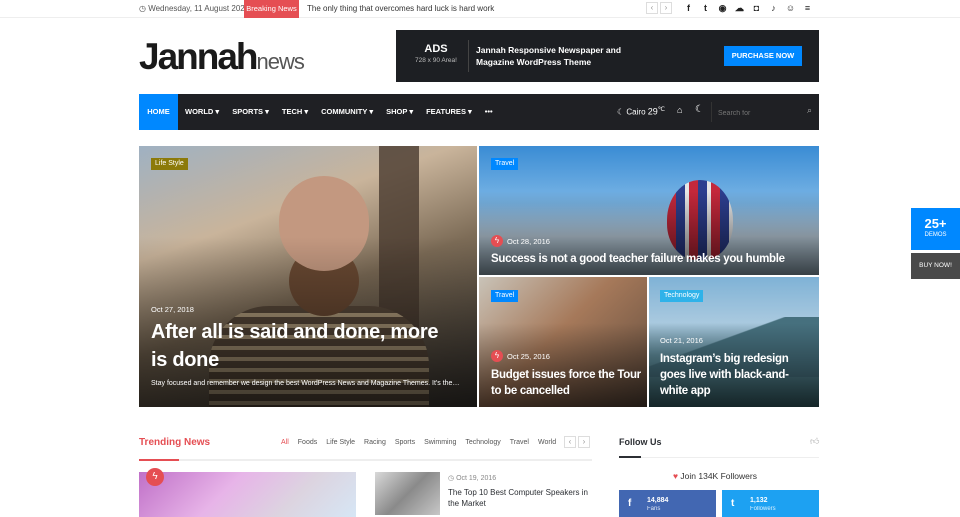  What do you see at coordinates (489, 112) in the screenshot?
I see `nav-more-icon: •••` at bounding box center [489, 112].